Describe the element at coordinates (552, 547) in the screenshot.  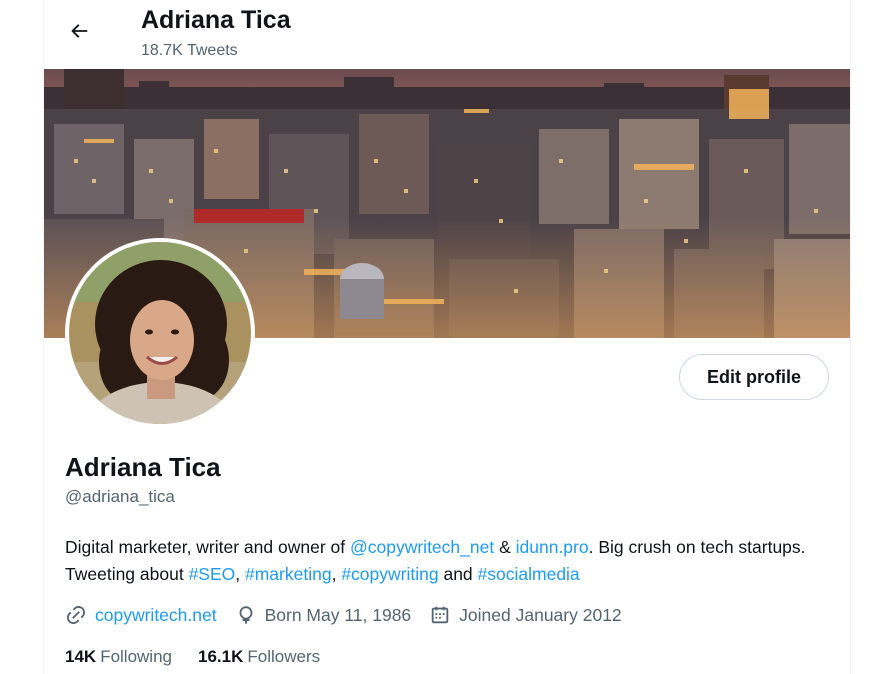
I see `bio-site-link: idunn.pro` at that location.